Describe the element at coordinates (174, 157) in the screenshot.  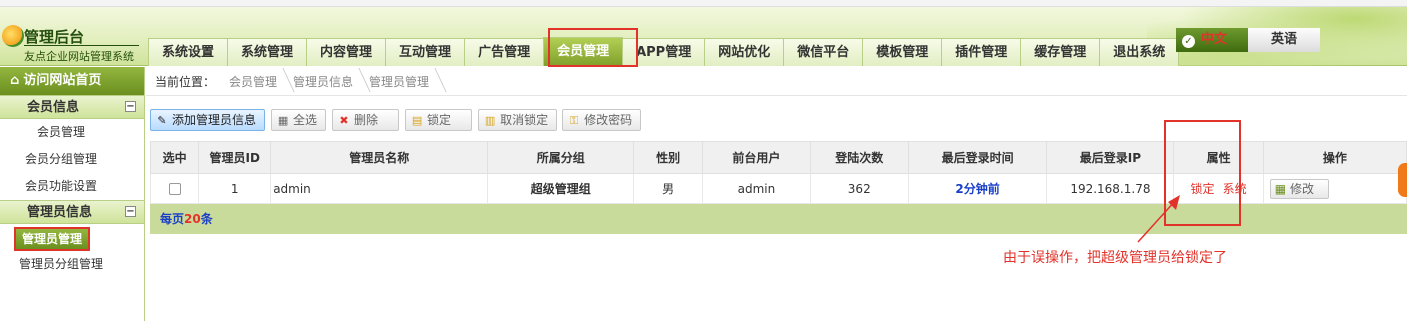
I see `column-header: 选中` at that location.